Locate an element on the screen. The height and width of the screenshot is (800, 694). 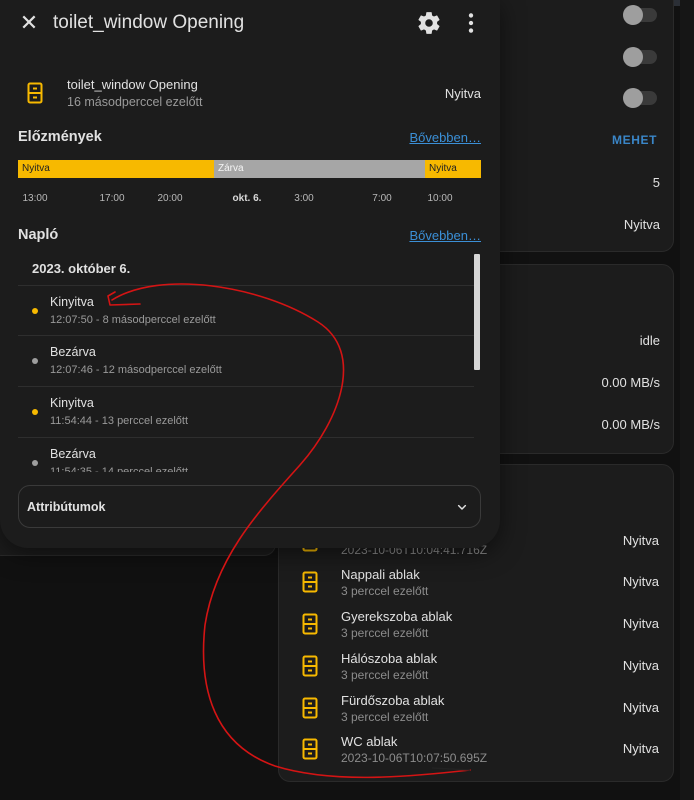
right-column-edge is located at coordinates (687, 400).